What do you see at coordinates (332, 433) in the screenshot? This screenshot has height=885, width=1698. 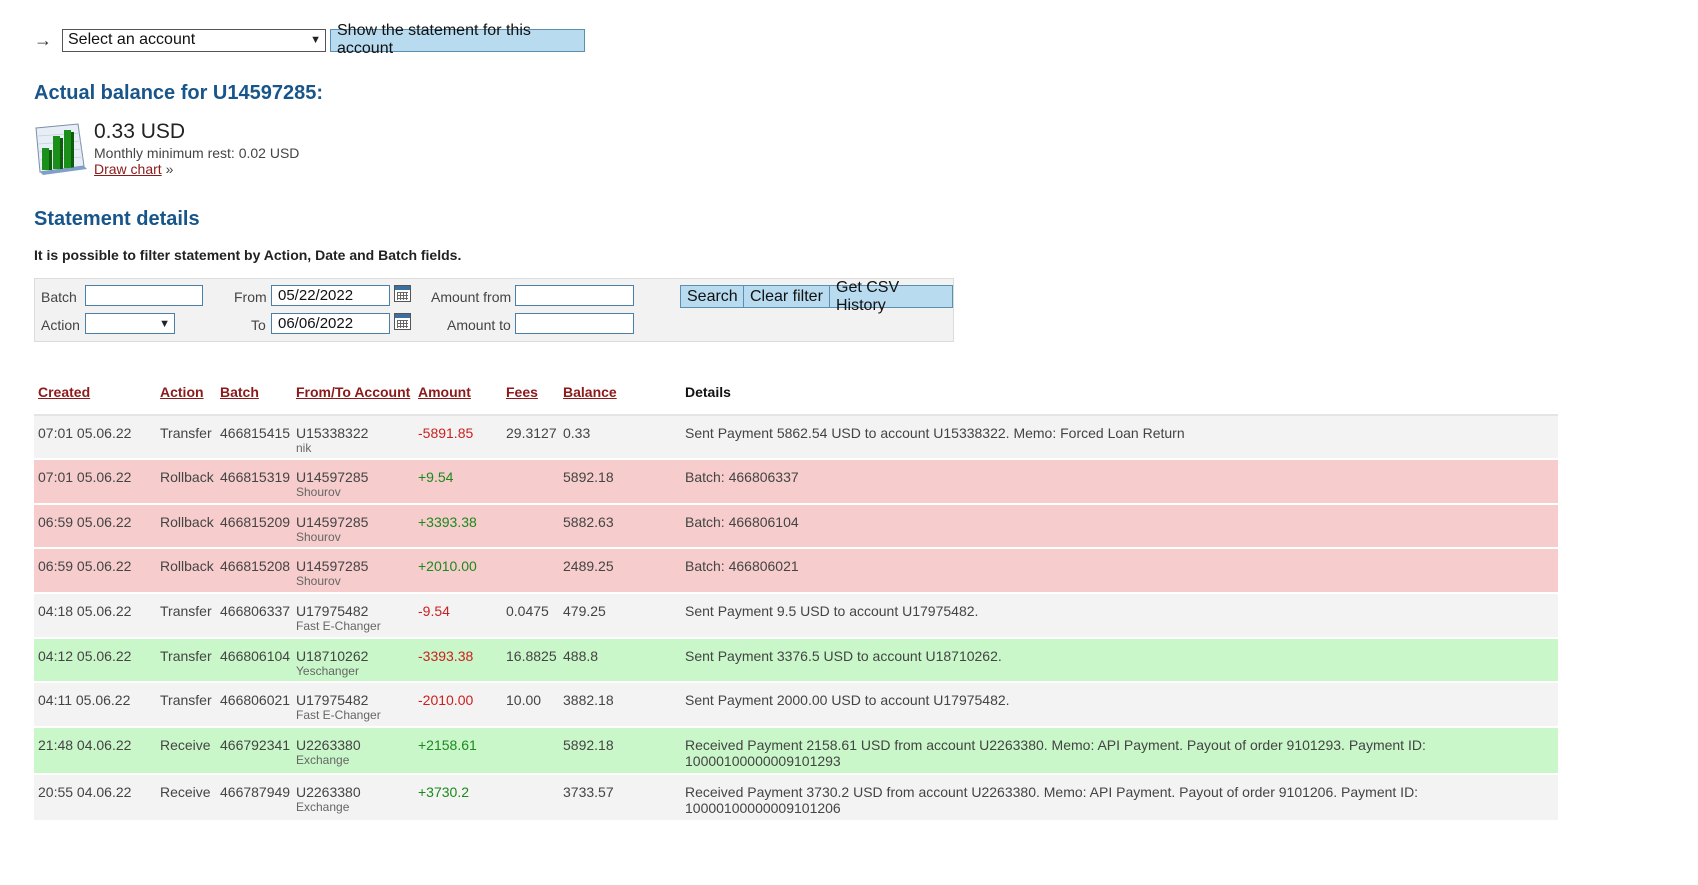 I see `cell-account-id: U15338322` at bounding box center [332, 433].